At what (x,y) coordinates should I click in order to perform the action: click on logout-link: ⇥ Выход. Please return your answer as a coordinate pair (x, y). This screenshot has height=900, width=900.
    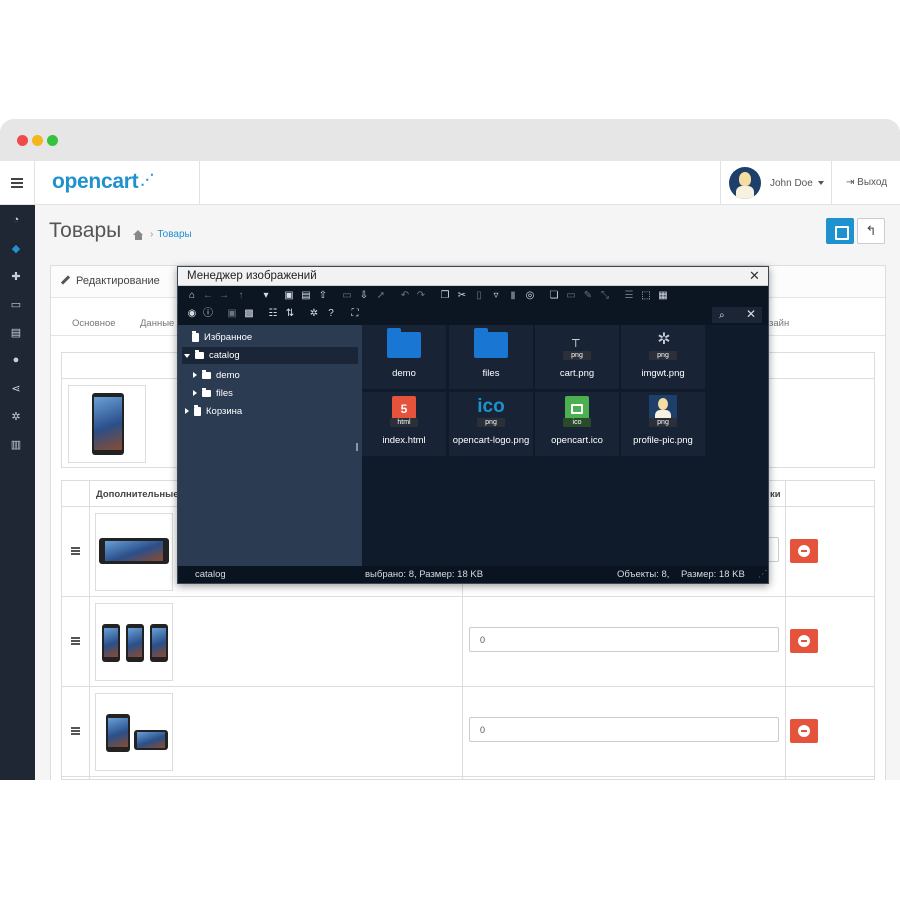
    Looking at the image, I should click on (866, 182).